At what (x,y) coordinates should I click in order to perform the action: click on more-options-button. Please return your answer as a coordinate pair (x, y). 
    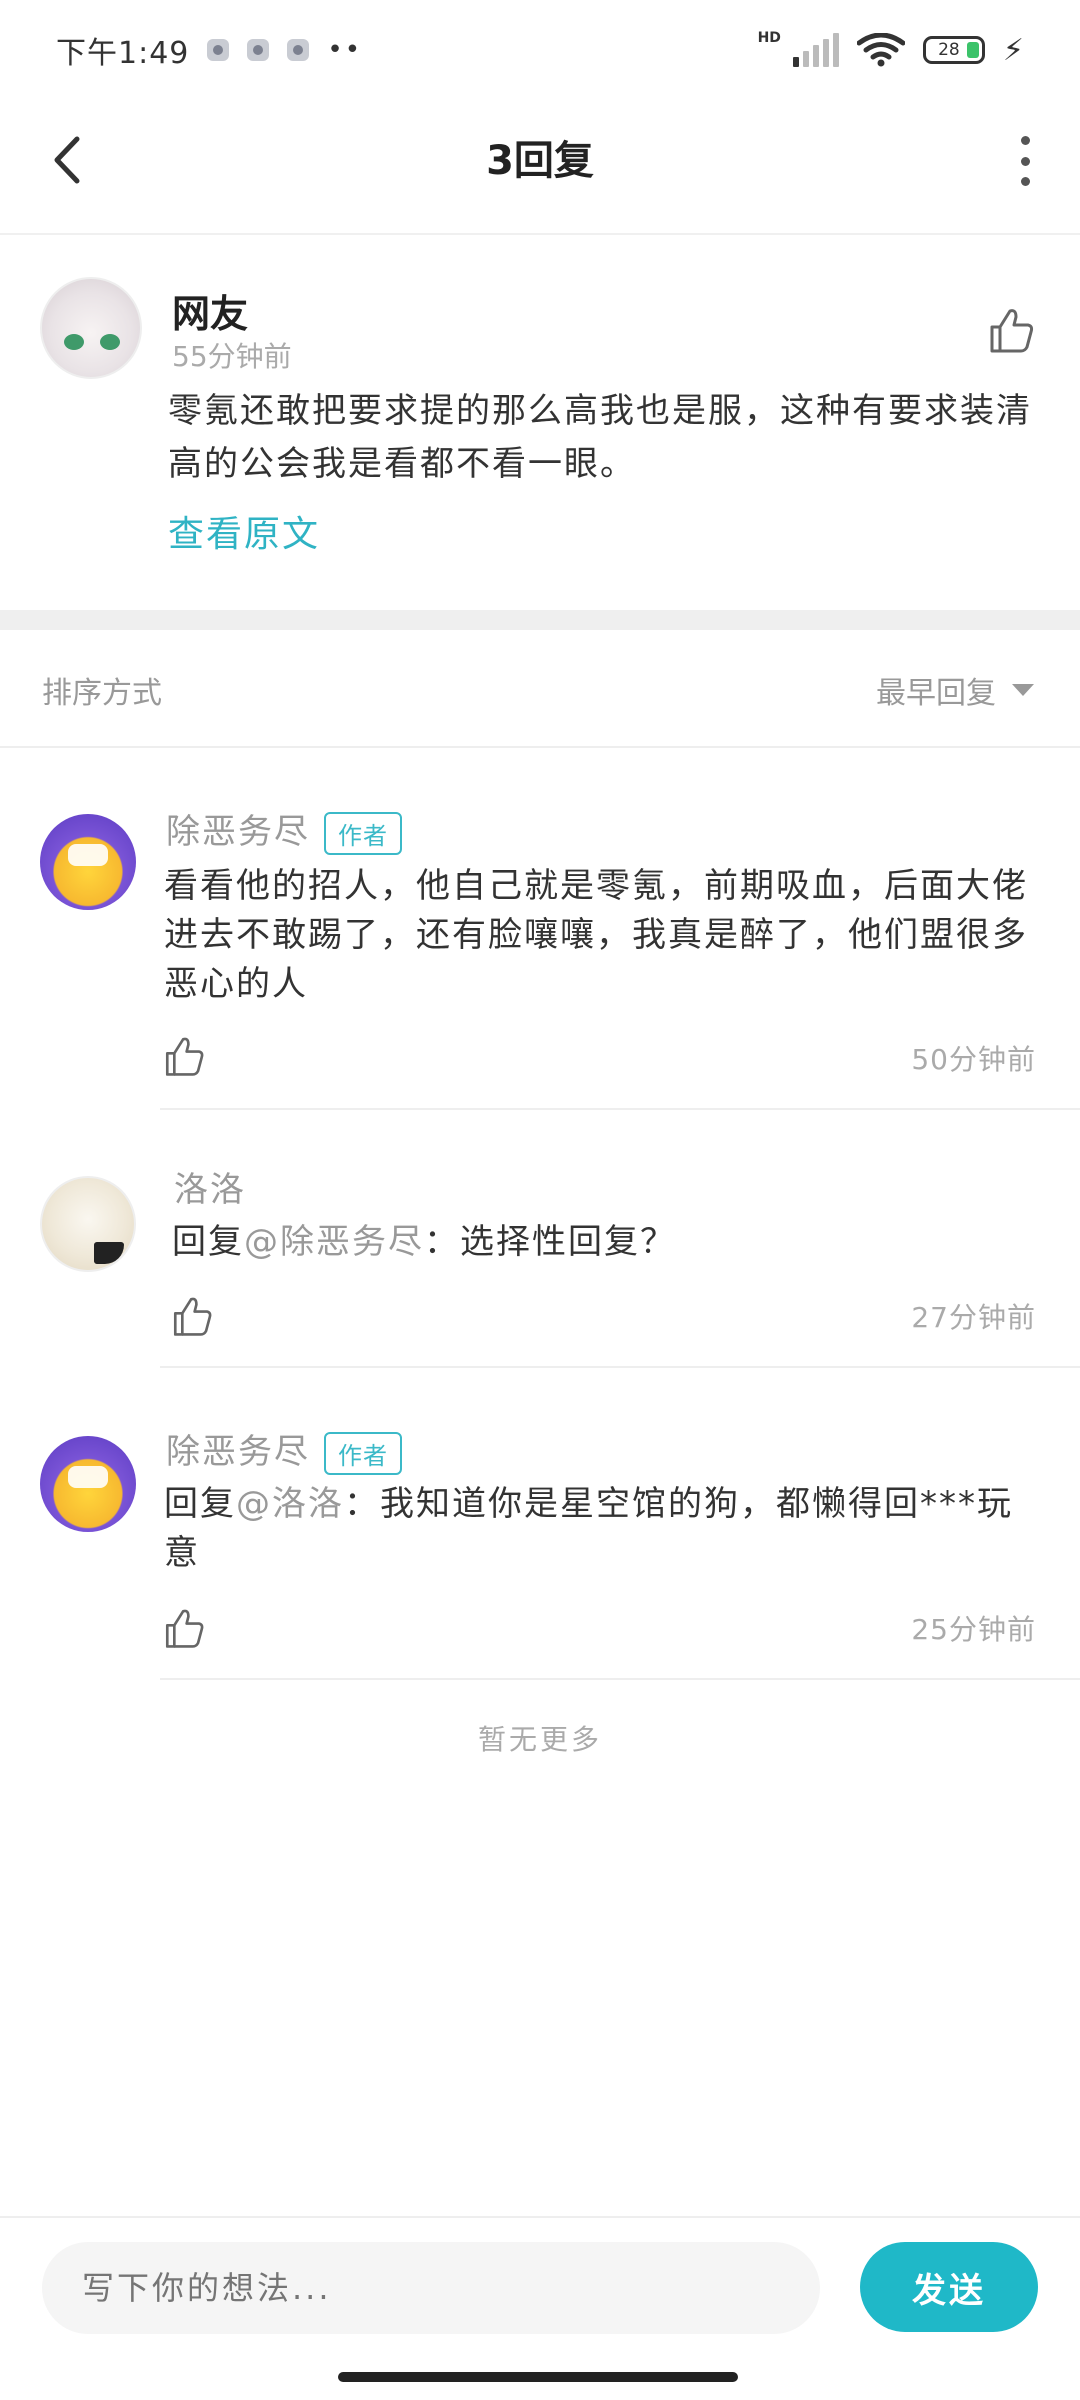
    Looking at the image, I should click on (1025, 161).